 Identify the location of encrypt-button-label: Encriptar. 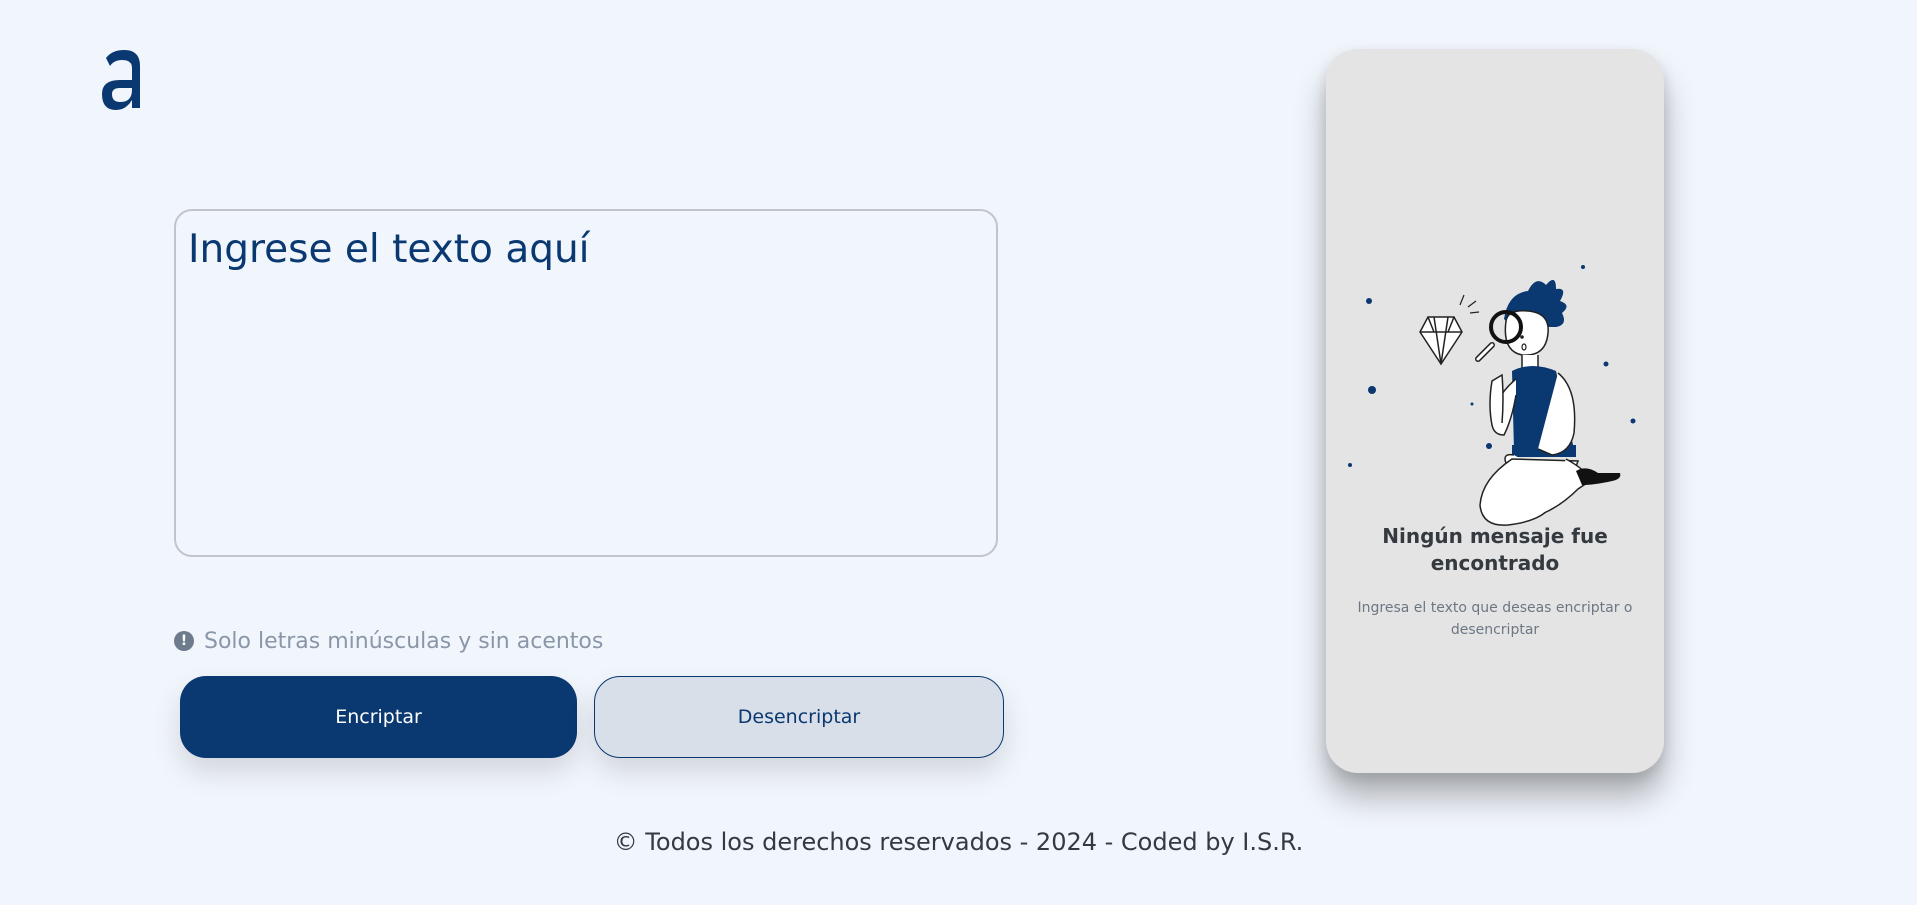
(378, 717).